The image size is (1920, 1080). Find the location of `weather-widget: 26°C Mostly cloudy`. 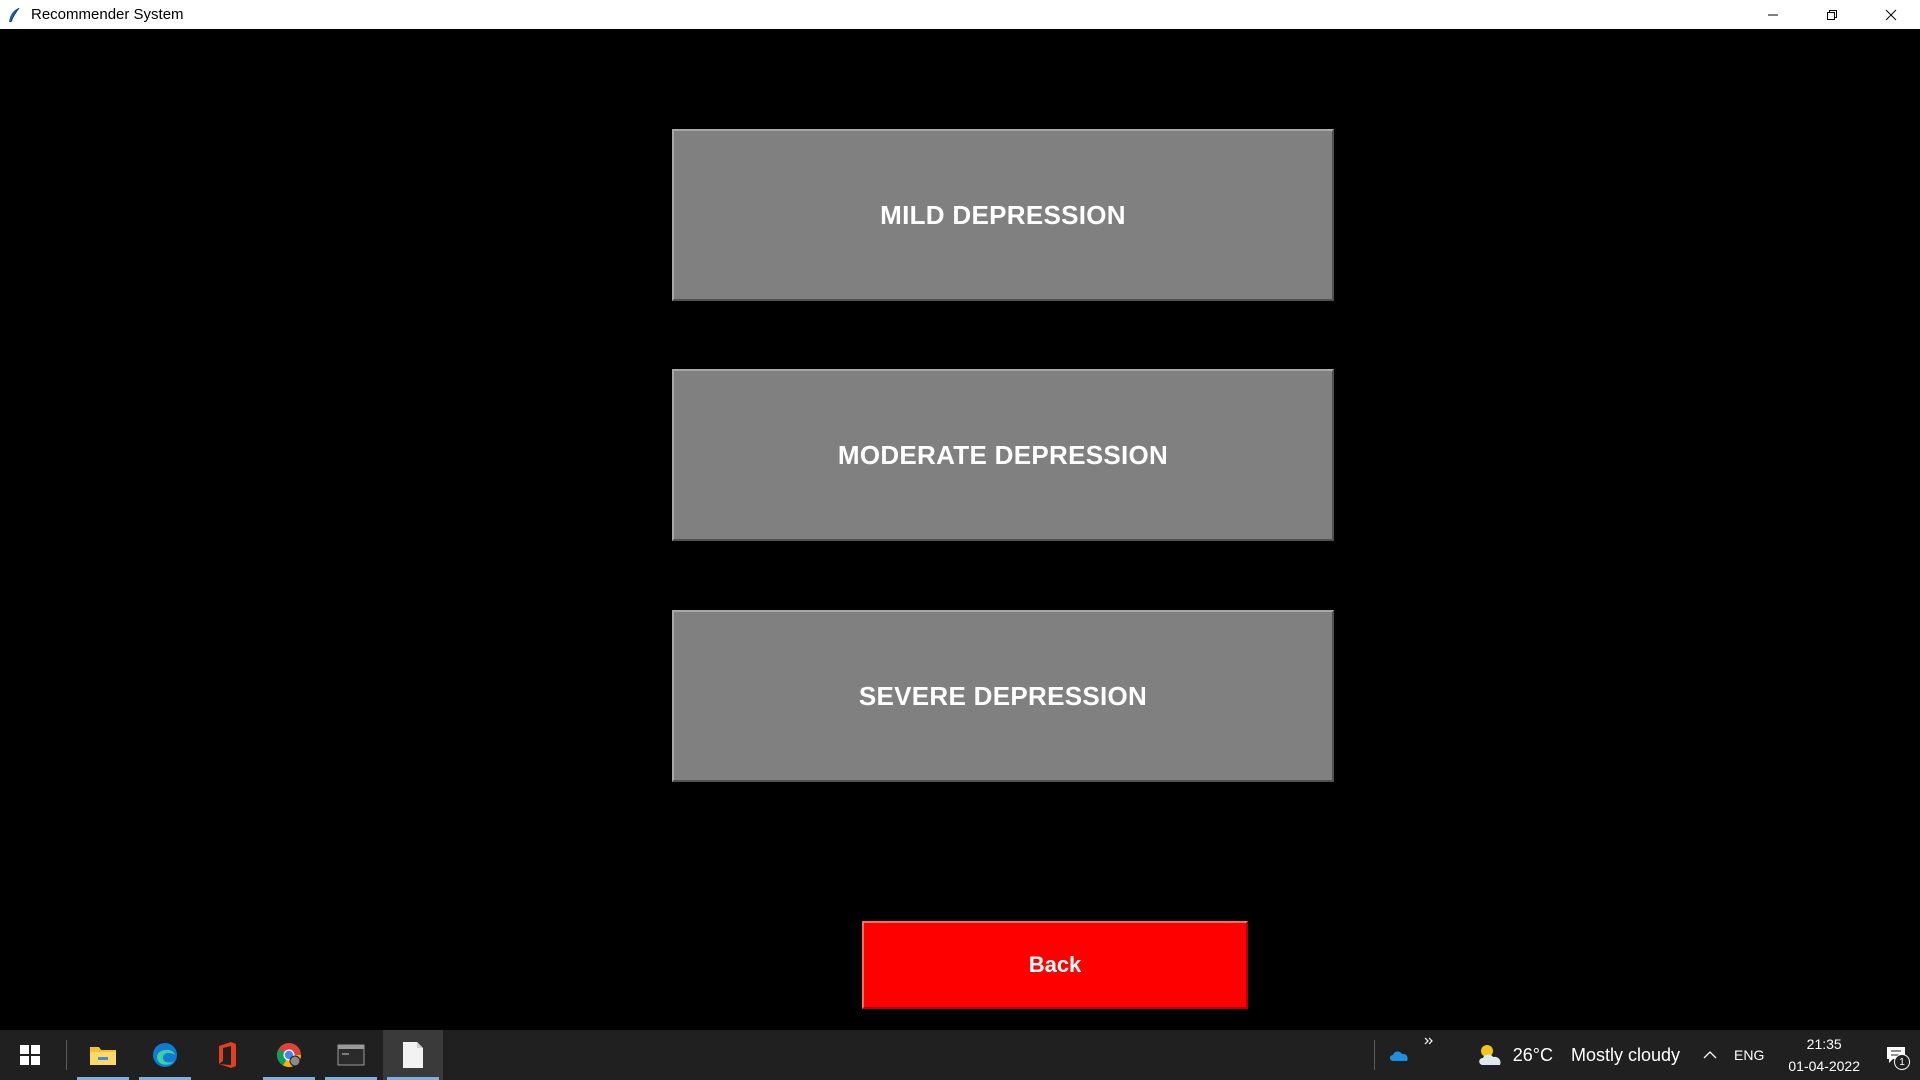

weather-widget: 26°C Mostly cloudy is located at coordinates (1587, 1055).